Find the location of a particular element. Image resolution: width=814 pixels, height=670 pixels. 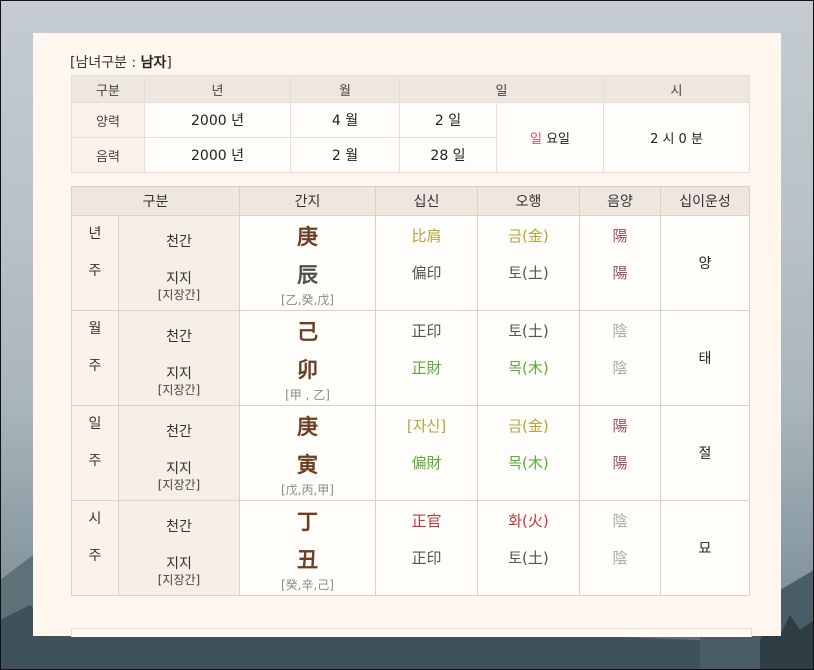

header-month: 월 is located at coordinates (345, 89).